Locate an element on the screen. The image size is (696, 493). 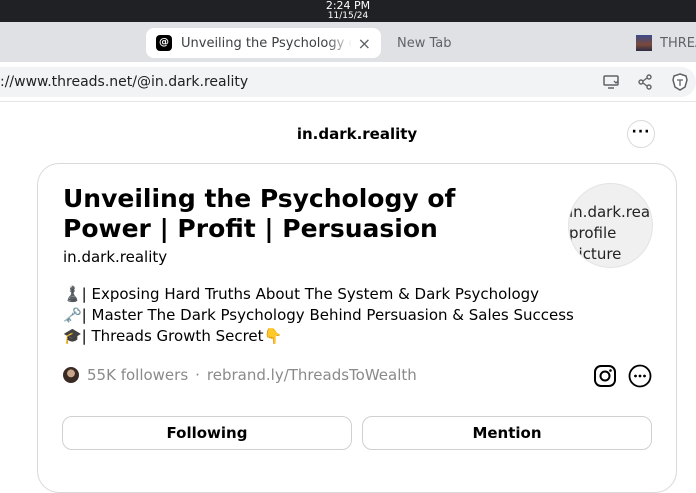
more-options-button: ··· is located at coordinates (641, 134).